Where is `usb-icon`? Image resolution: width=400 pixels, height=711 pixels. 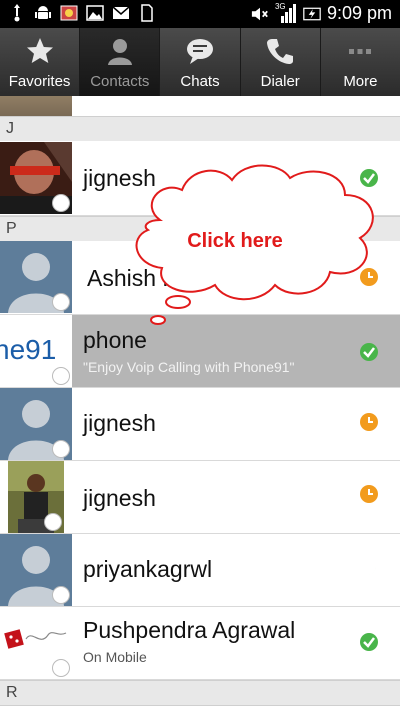 usb-icon is located at coordinates (17, 13).